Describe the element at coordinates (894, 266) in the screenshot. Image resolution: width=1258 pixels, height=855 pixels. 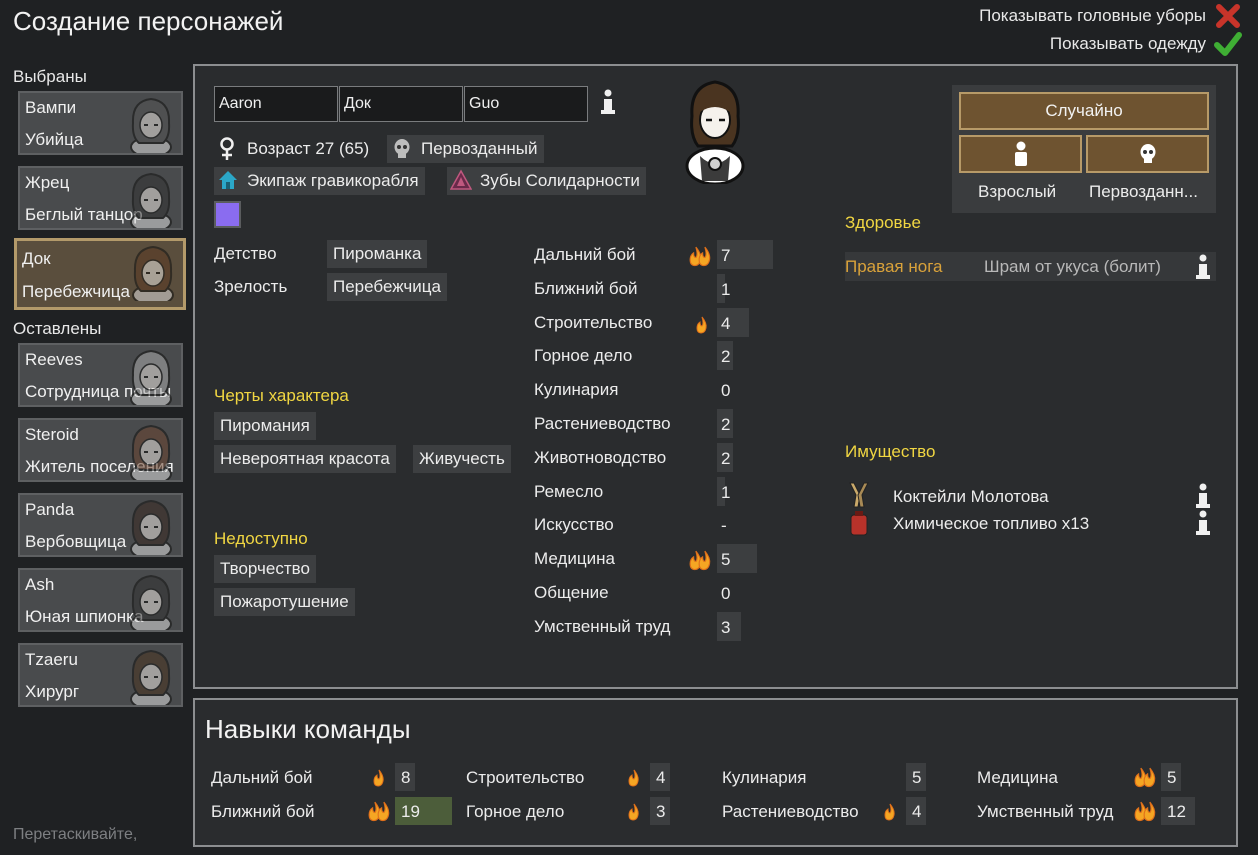
I see `body-part-label: Правая нога` at that location.